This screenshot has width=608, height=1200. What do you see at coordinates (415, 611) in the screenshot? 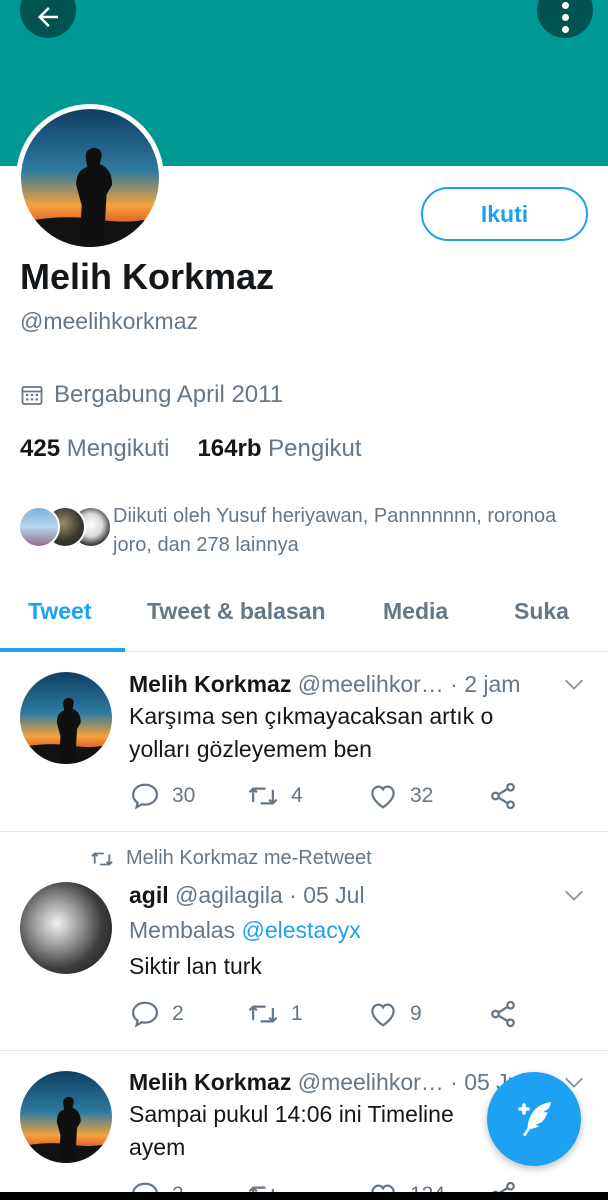
I see `tab-media: Media` at bounding box center [415, 611].